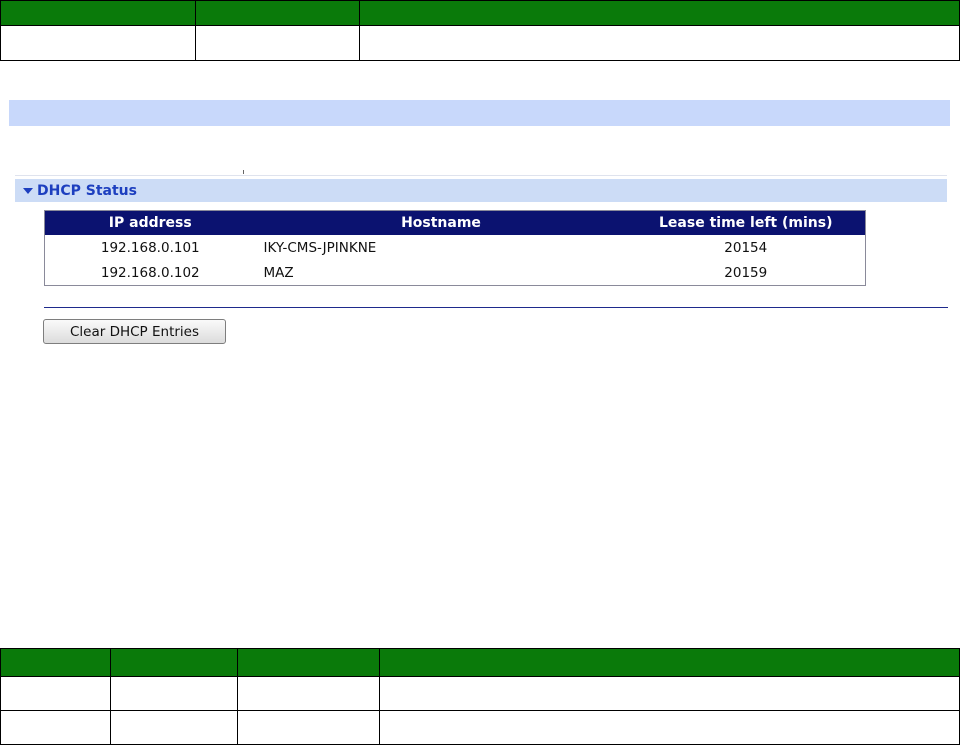 The height and width of the screenshot is (750, 961). Describe the element at coordinates (320, 247) in the screenshot. I see `hostname-cell: IKY-CMS-JPINKNE` at that location.